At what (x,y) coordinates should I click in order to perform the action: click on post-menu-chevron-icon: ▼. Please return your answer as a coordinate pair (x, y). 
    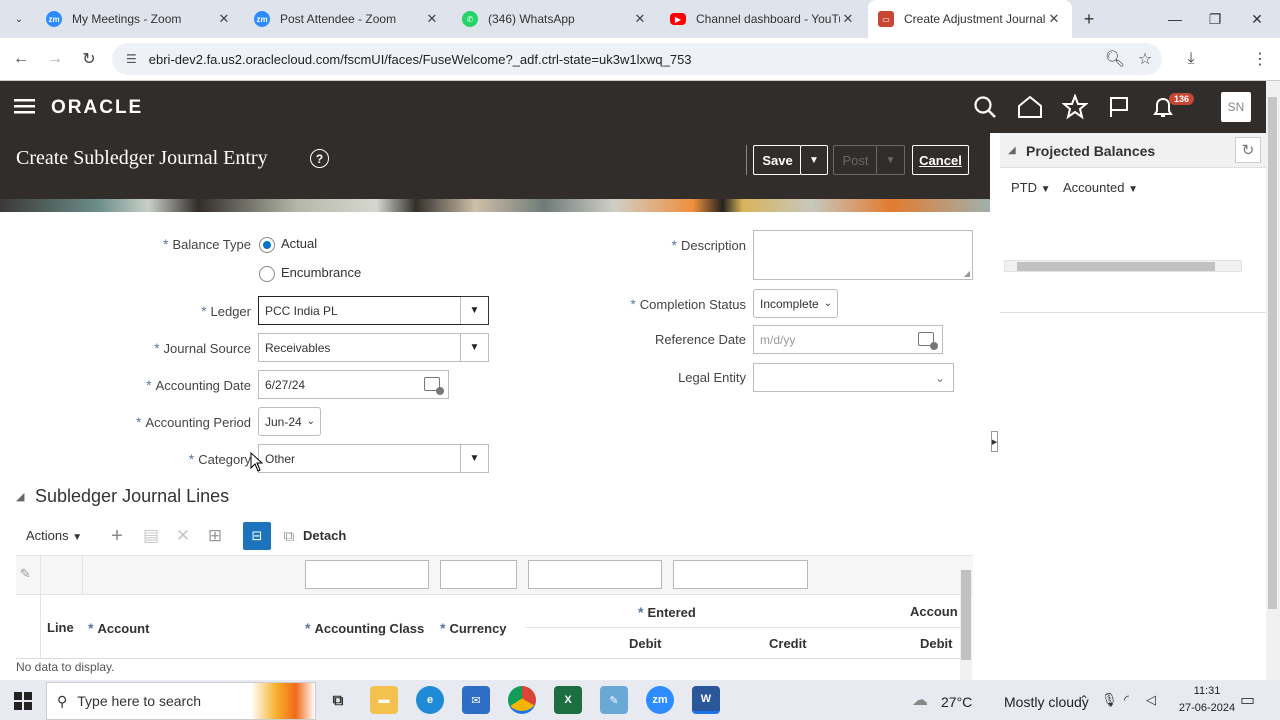
    Looking at the image, I should click on (890, 160).